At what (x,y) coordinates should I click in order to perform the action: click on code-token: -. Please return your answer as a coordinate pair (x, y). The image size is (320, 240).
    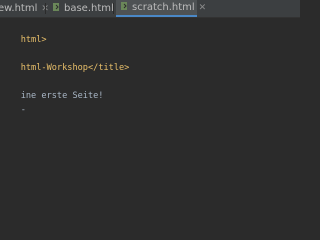
    Looking at the image, I should click on (23, 110).